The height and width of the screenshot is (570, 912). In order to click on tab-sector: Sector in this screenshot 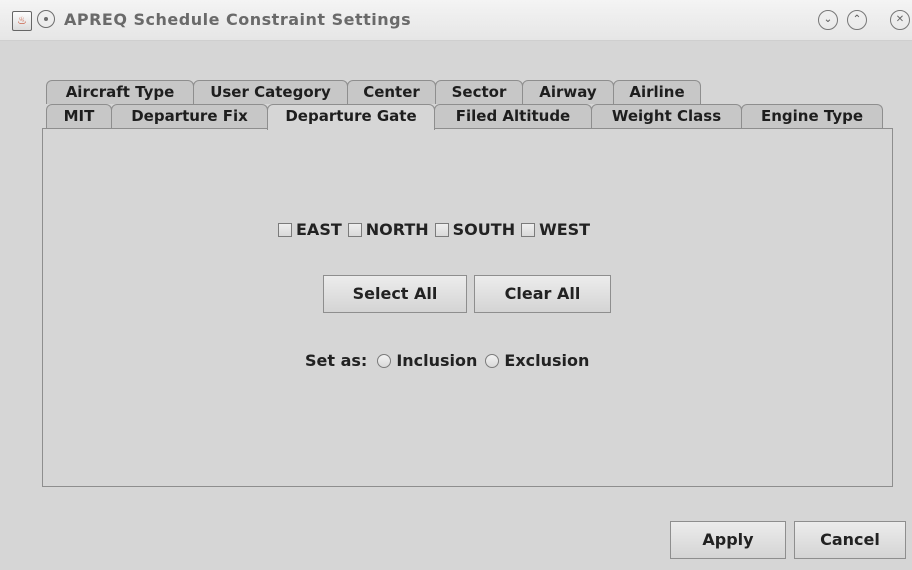, I will do `click(479, 92)`.